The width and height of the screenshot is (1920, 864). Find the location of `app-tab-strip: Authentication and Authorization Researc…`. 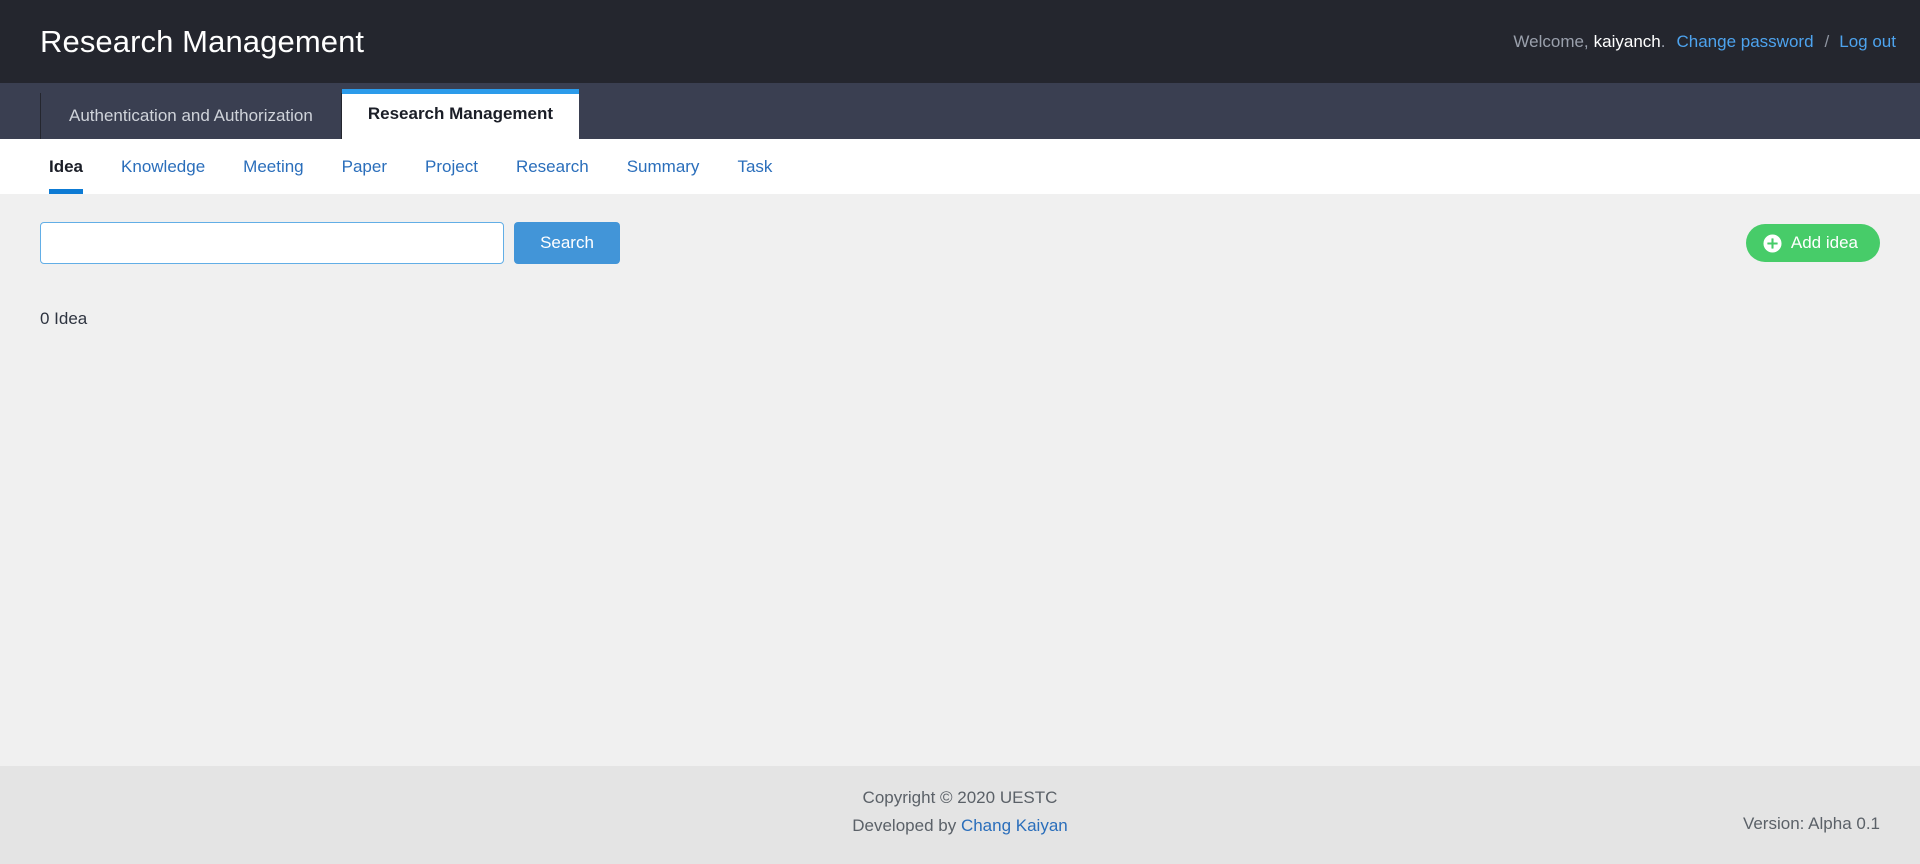

app-tab-strip: Authentication and Authorization Researc… is located at coordinates (960, 111).